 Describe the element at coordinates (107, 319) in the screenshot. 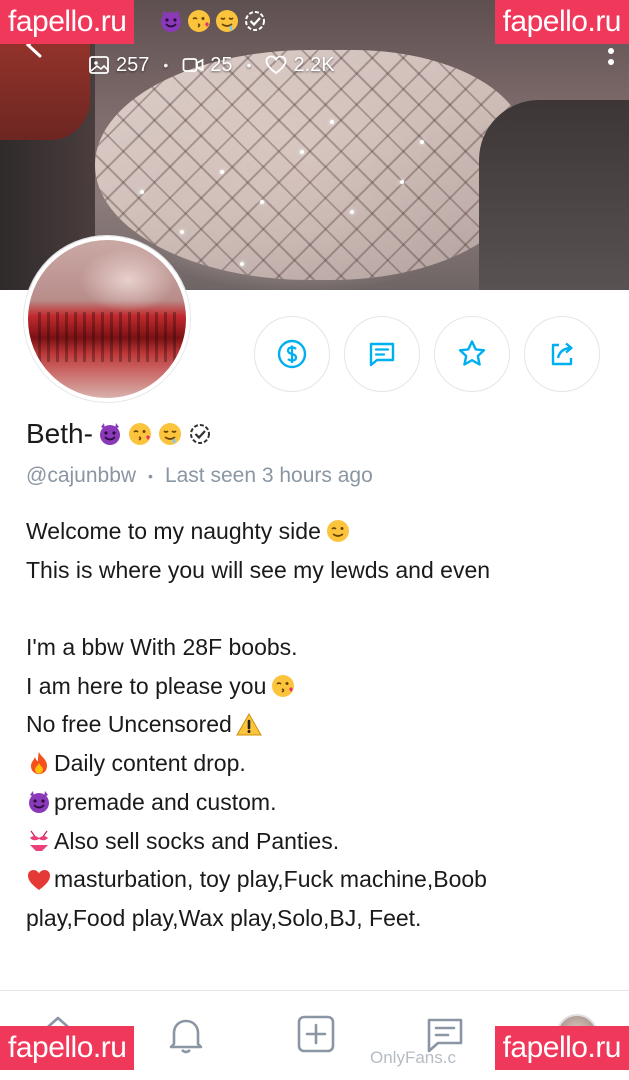

I see `profile-avatar` at that location.